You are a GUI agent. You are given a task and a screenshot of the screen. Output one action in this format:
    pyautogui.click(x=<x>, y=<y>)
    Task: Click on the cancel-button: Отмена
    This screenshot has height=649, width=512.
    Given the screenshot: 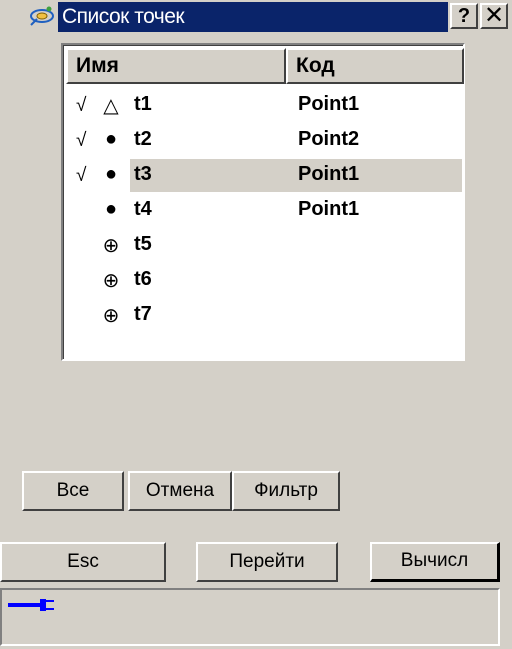 What is the action you would take?
    pyautogui.click(x=180, y=491)
    